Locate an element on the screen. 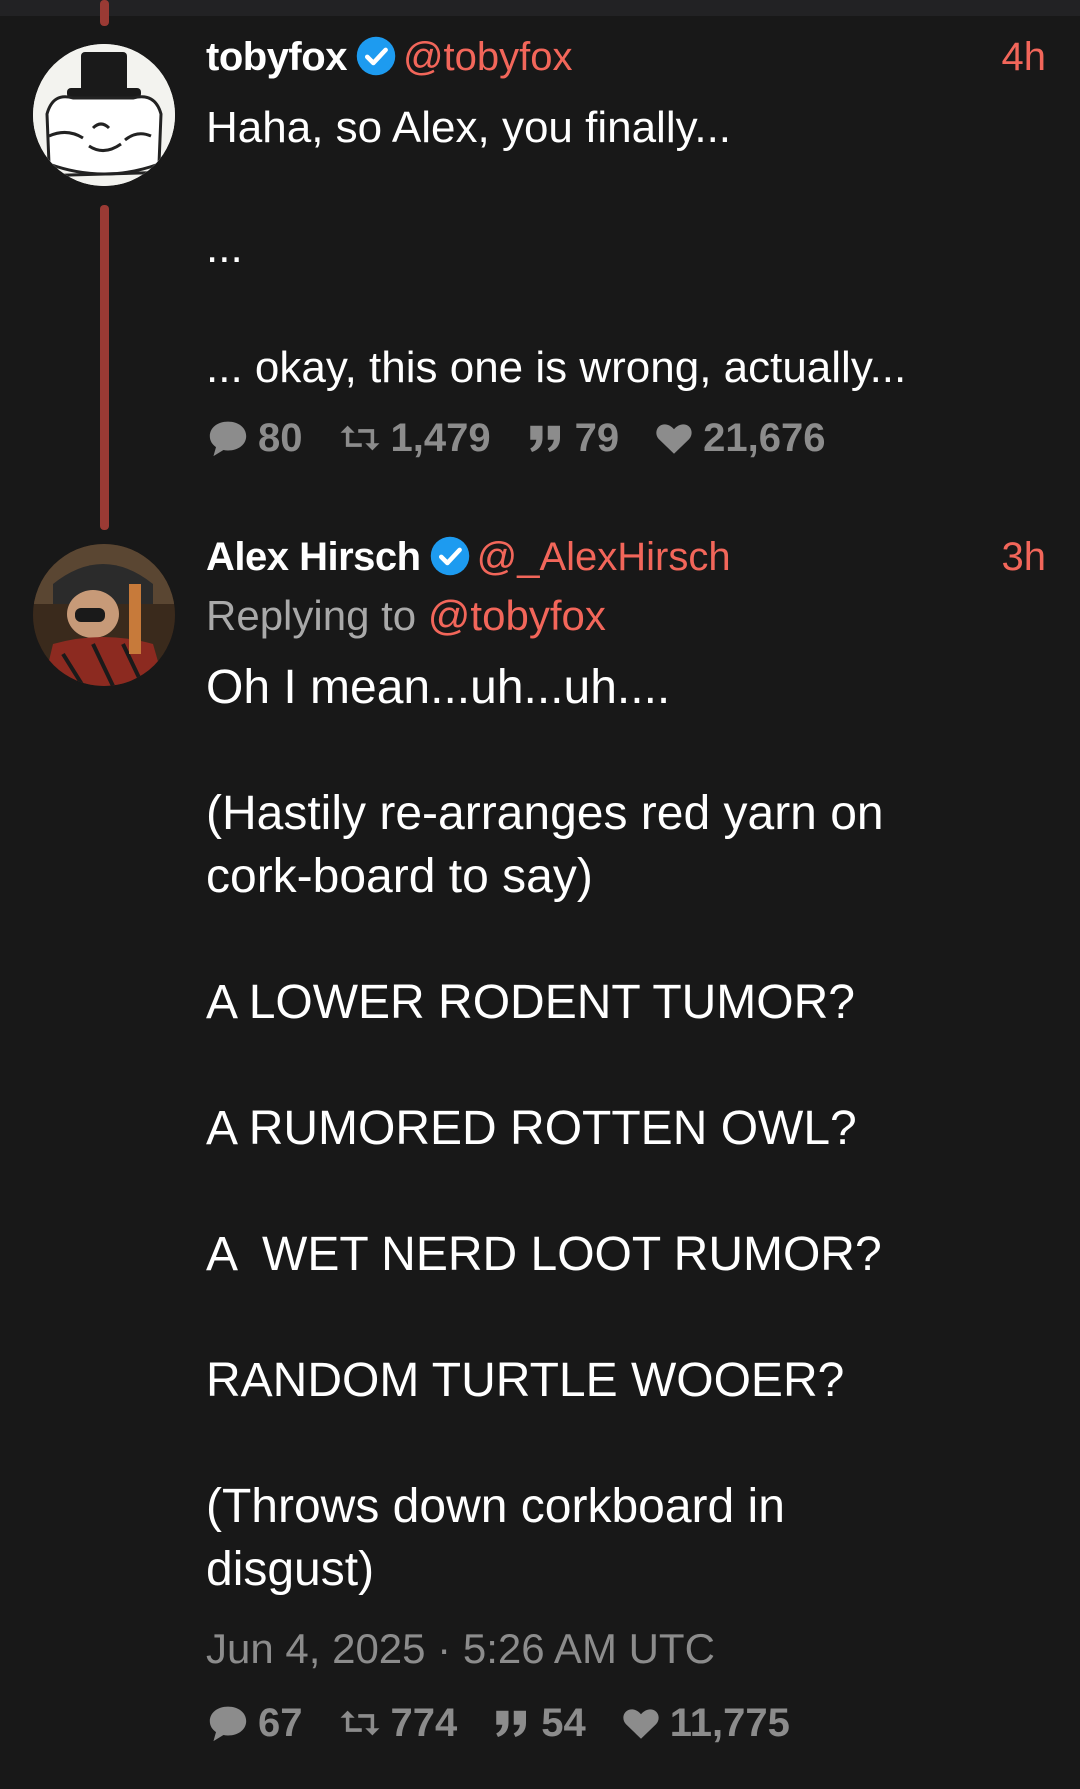  dog-avatar-icon is located at coordinates (104, 115).